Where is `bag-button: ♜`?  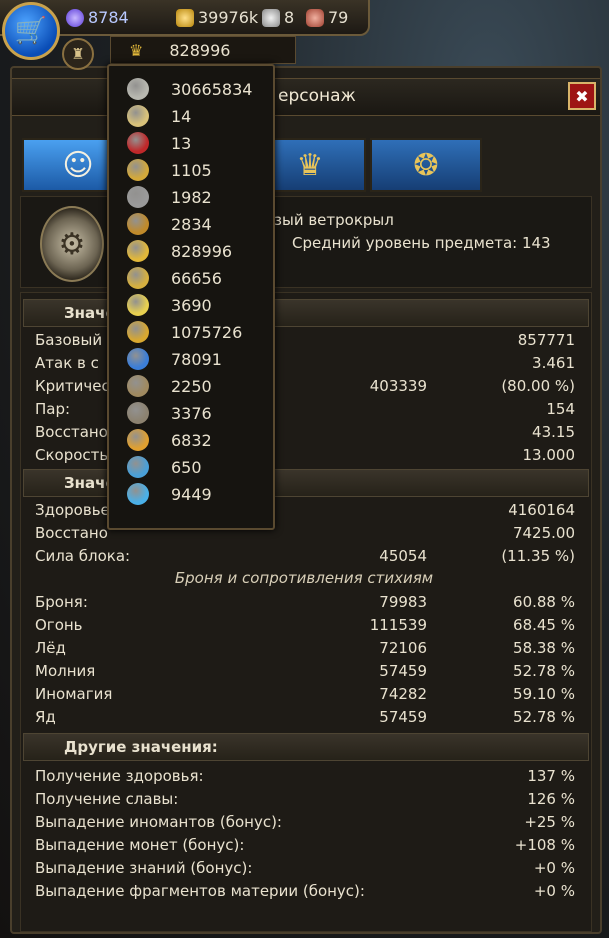 bag-button: ♜ is located at coordinates (78, 54).